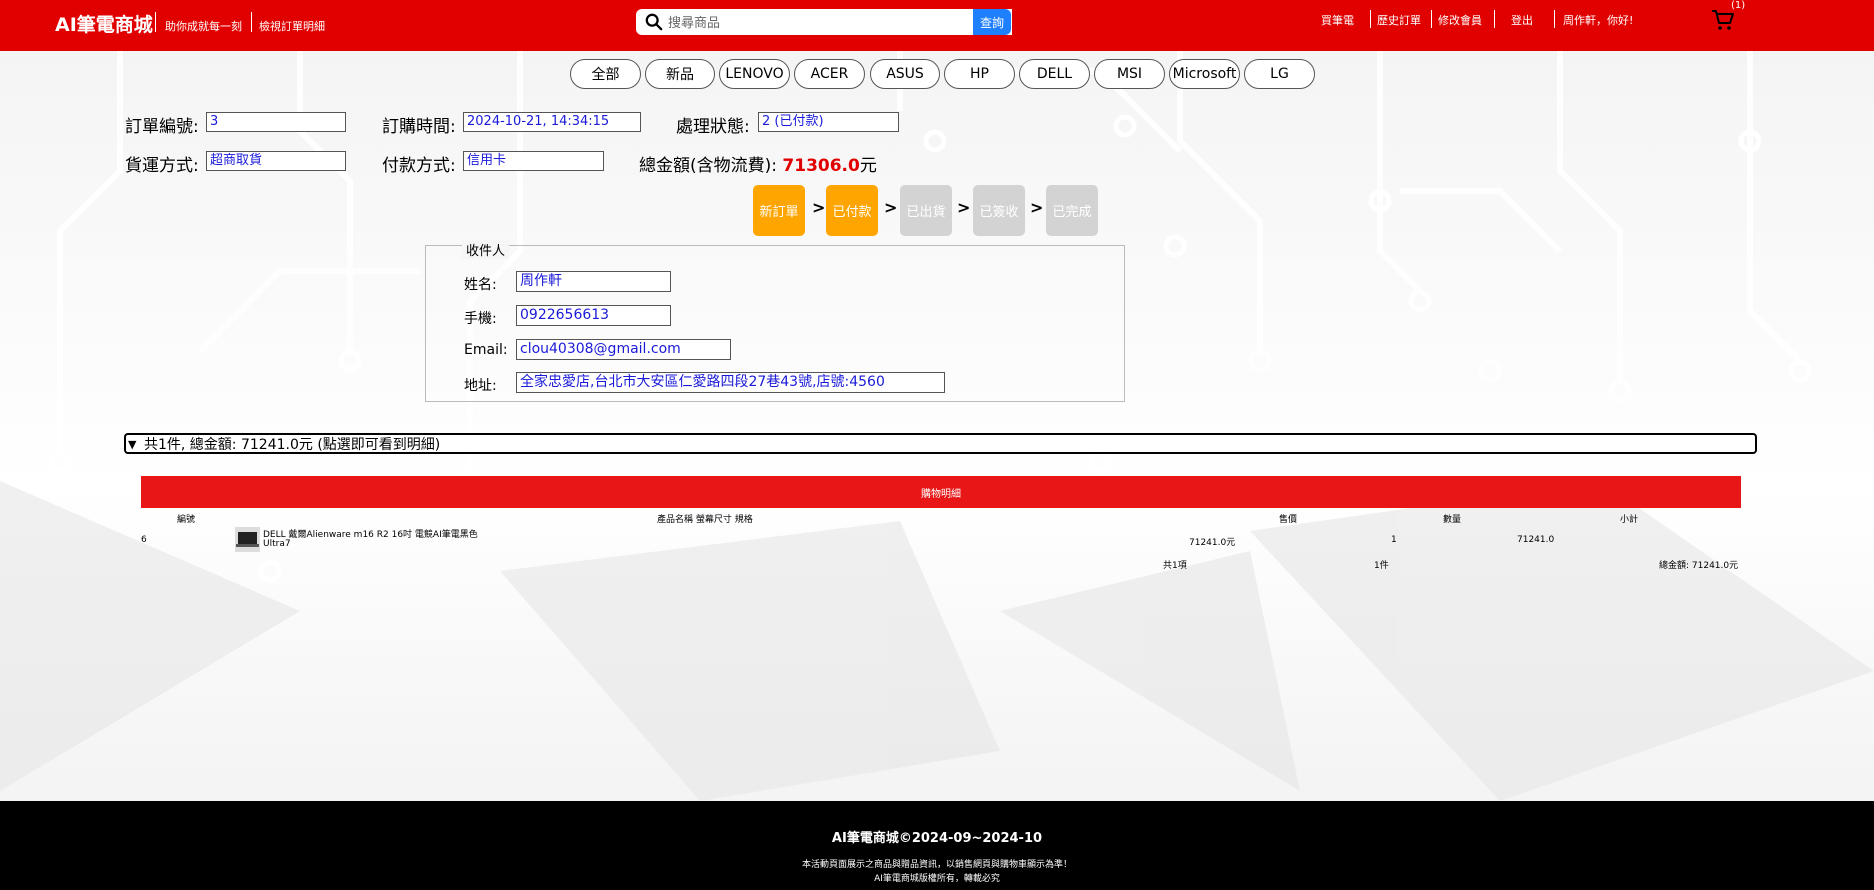  Describe the element at coordinates (1399, 20) in the screenshot. I see `nav-order-history: 歷史訂單` at that location.